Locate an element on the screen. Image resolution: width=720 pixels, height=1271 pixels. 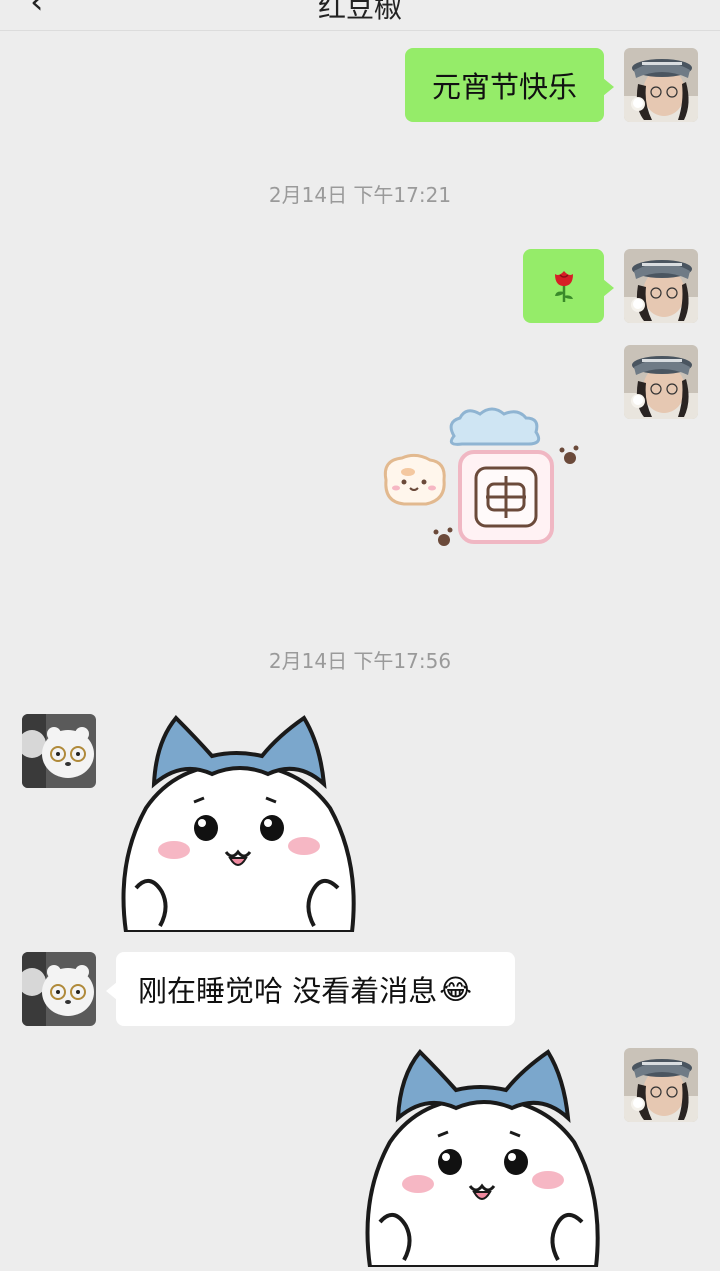
received-sticker is located at coordinates (238, 824).